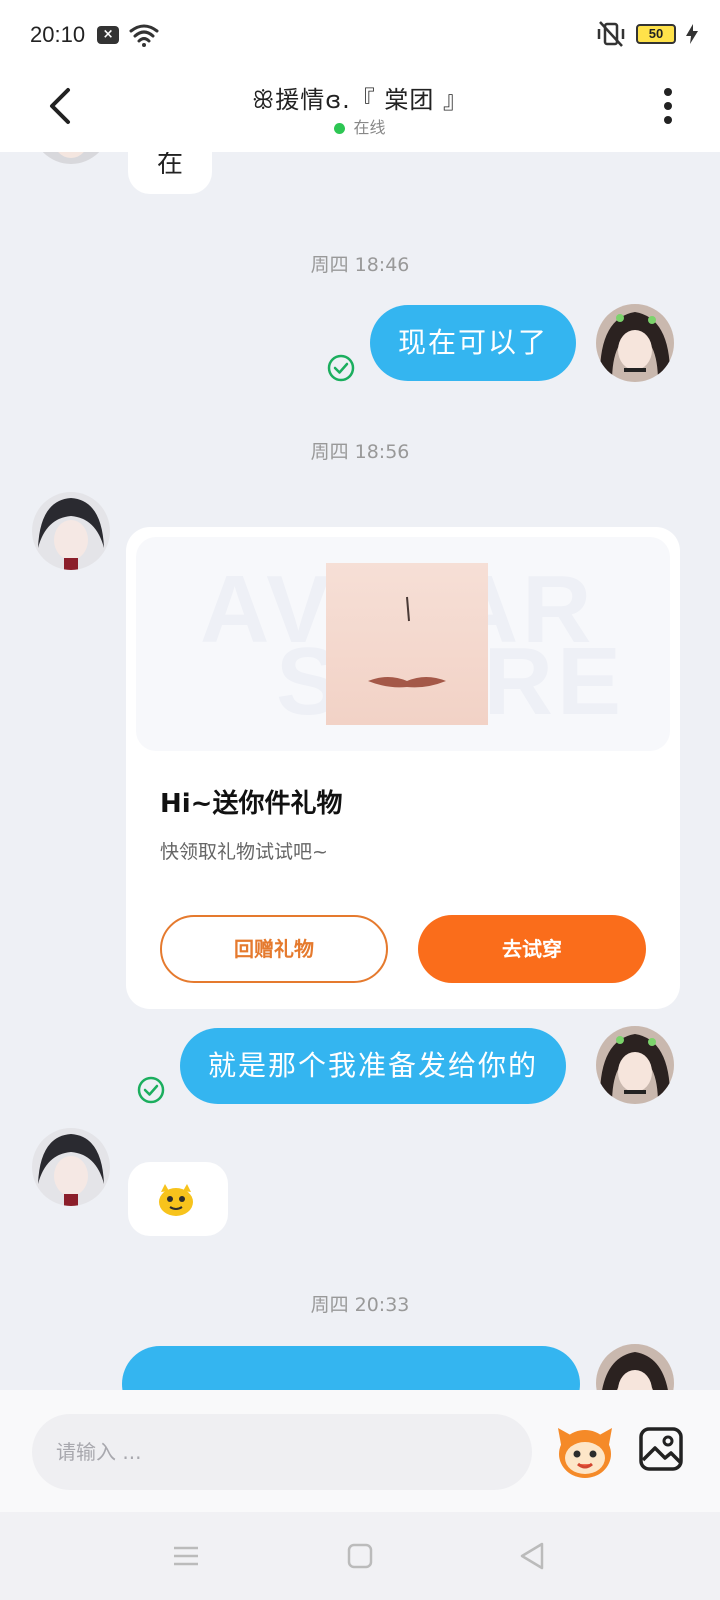  I want to click on emoji-sticker-button, so click(585, 1451).